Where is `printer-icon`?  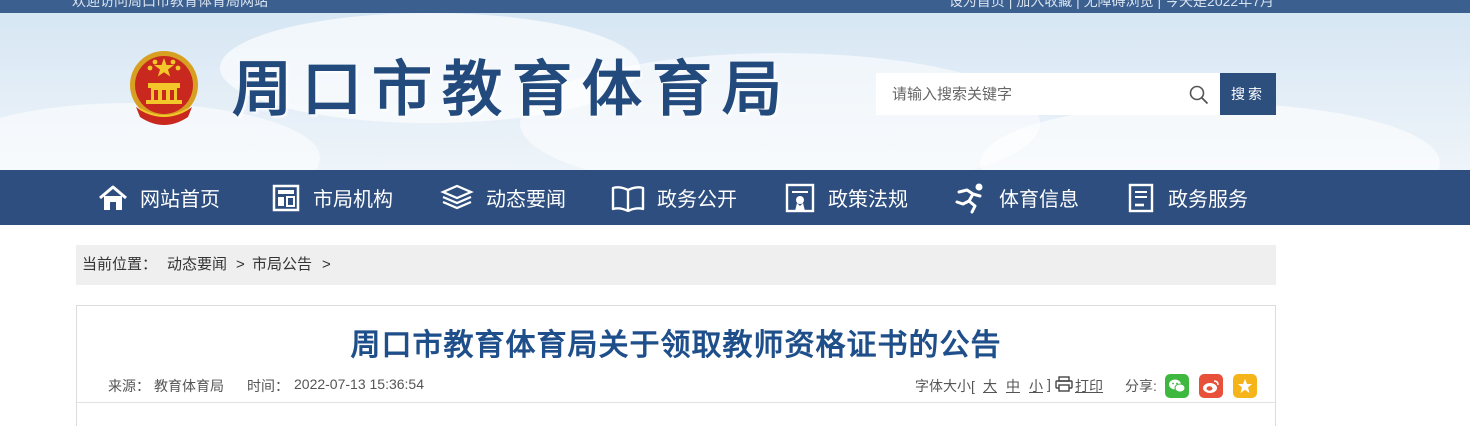 printer-icon is located at coordinates (1064, 384).